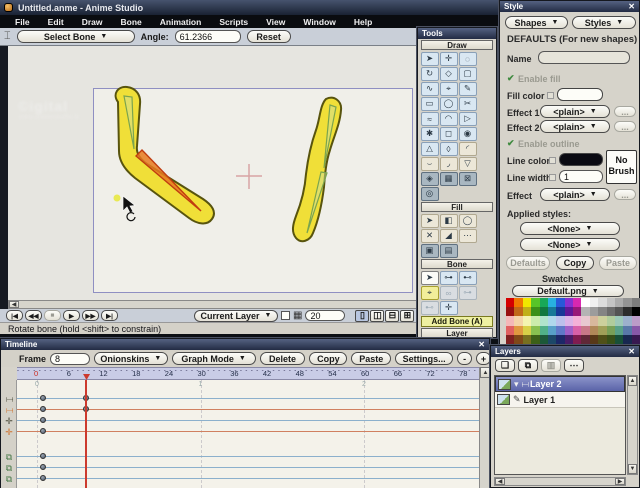 Image resolution: width=640 pixels, height=488 pixels. I want to click on draw-tool-7-button: ∿, so click(429, 88).